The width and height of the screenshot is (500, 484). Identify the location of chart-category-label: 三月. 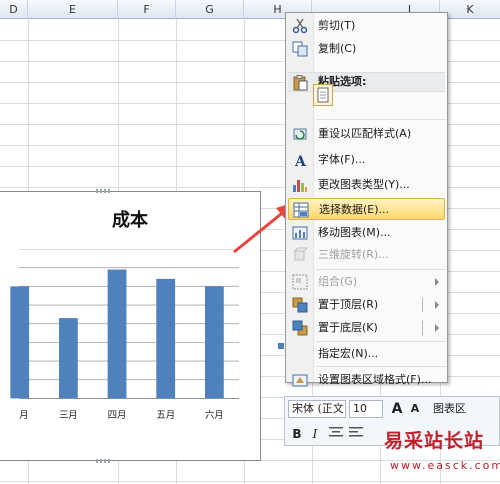
(68, 415).